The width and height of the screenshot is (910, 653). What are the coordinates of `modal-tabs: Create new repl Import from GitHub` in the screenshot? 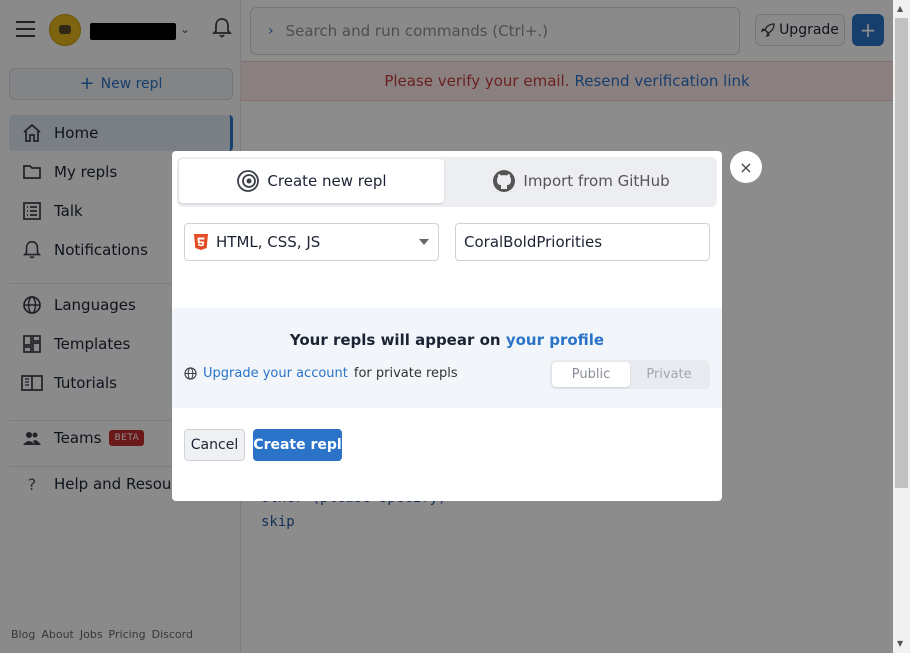 It's located at (447, 182).